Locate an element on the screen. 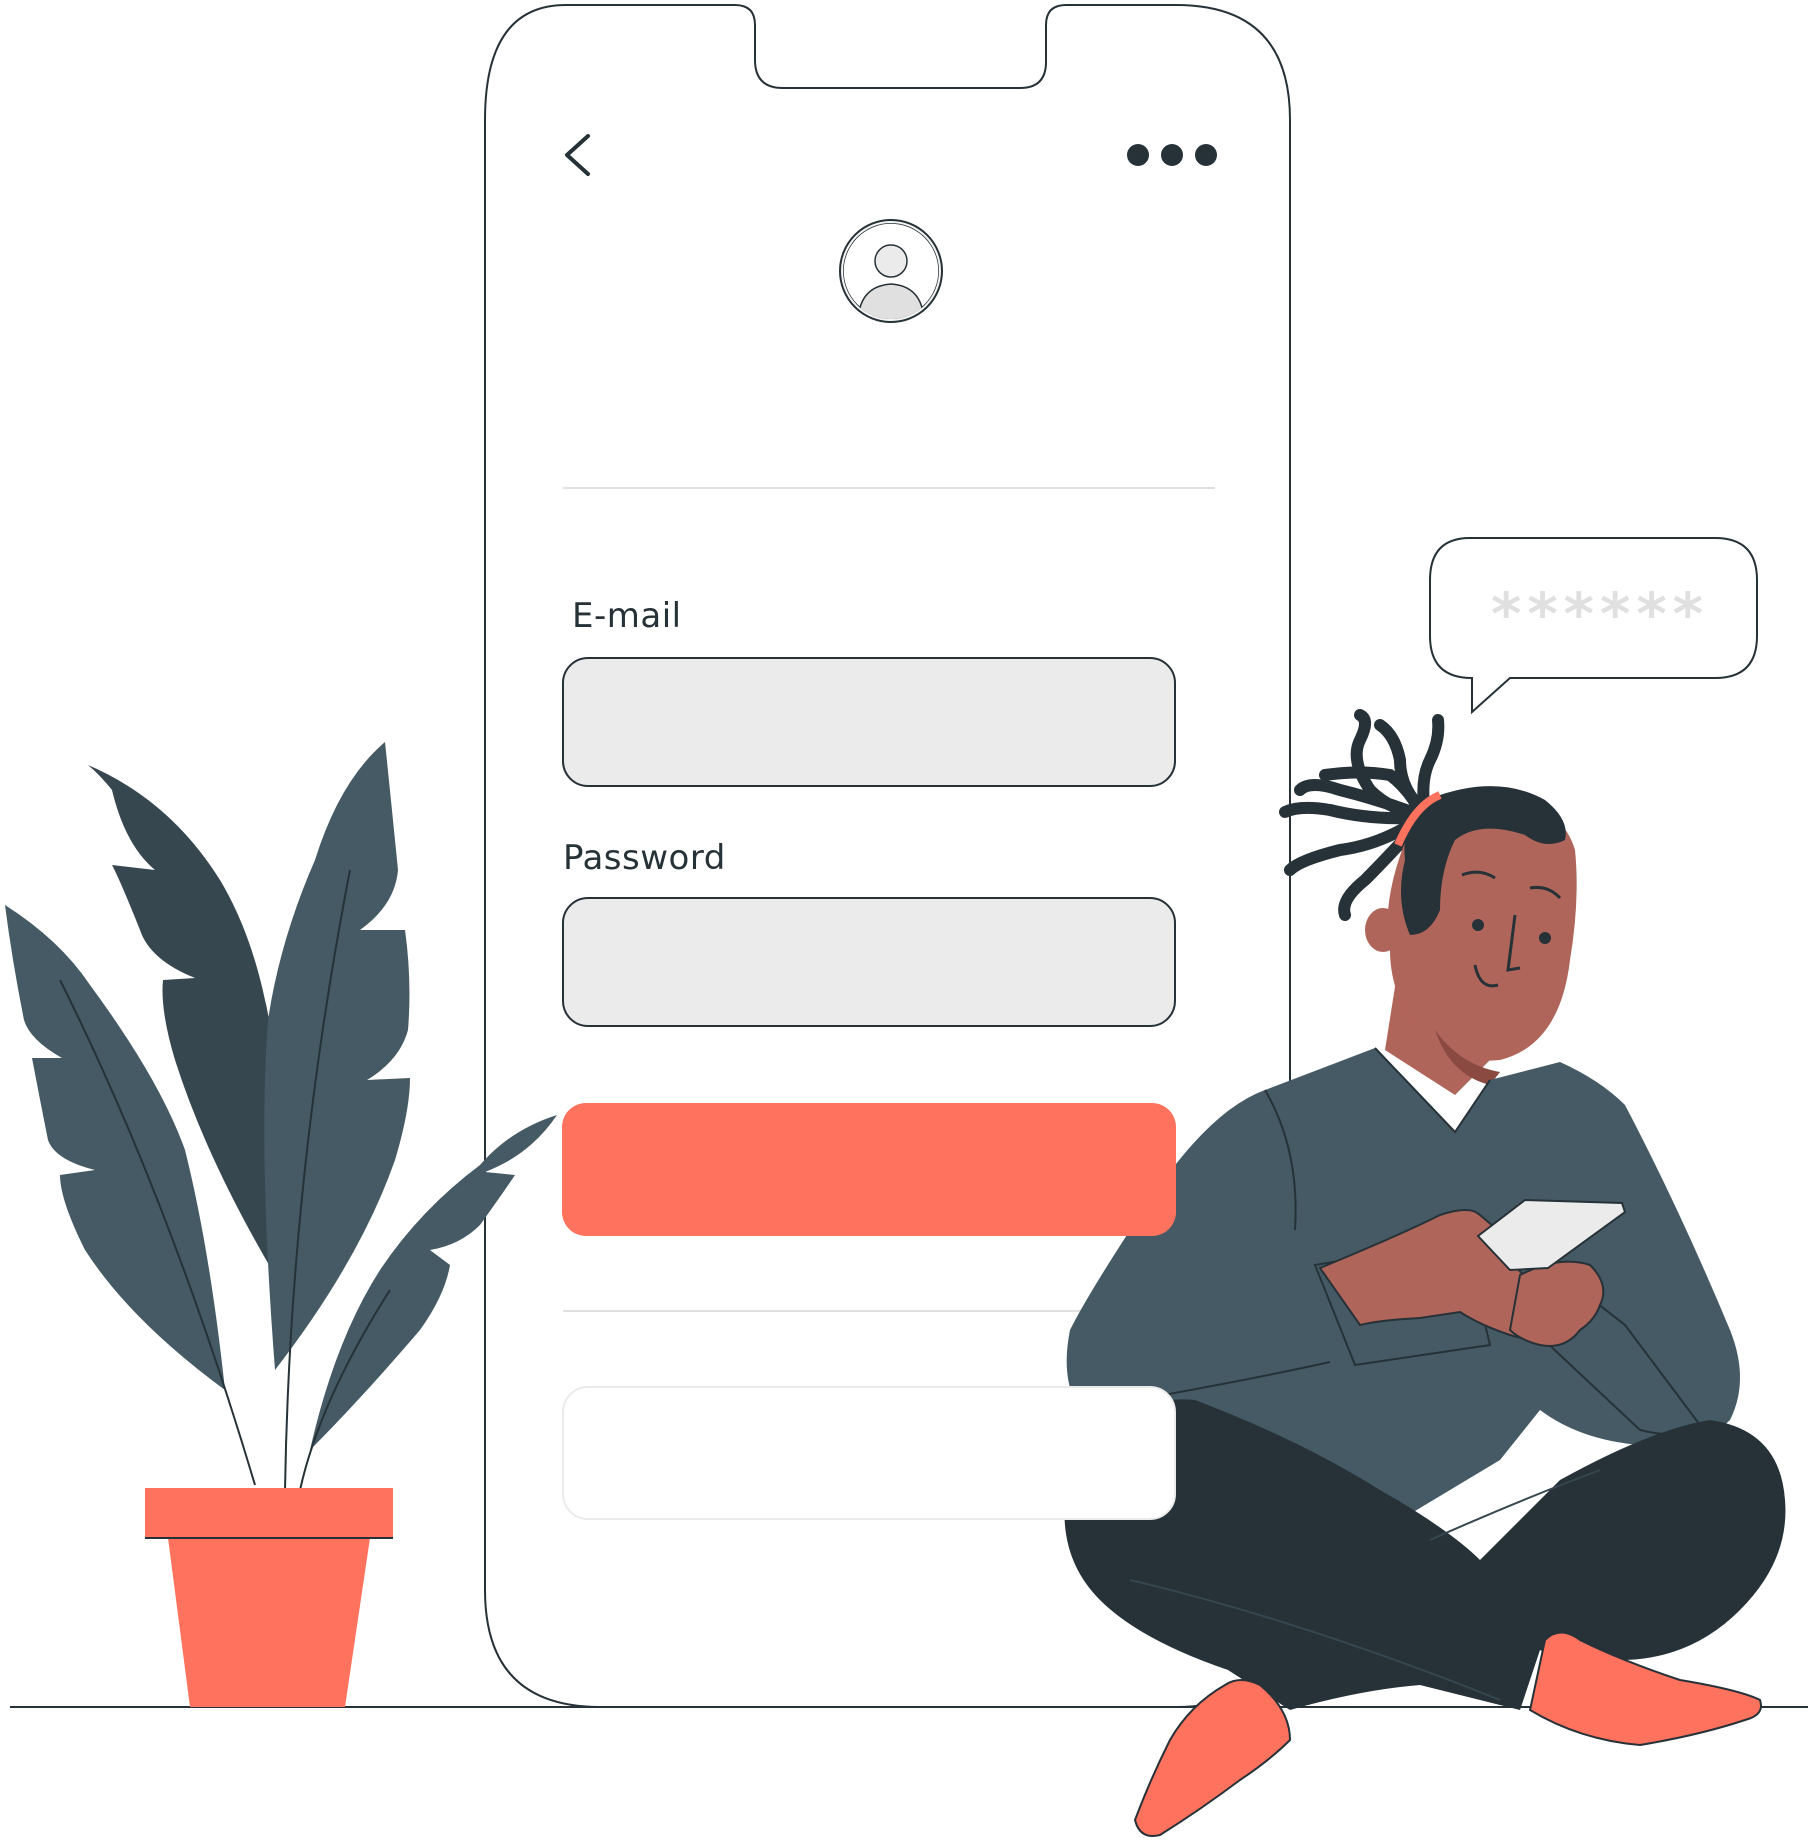  secondary-button is located at coordinates (869, 1453).